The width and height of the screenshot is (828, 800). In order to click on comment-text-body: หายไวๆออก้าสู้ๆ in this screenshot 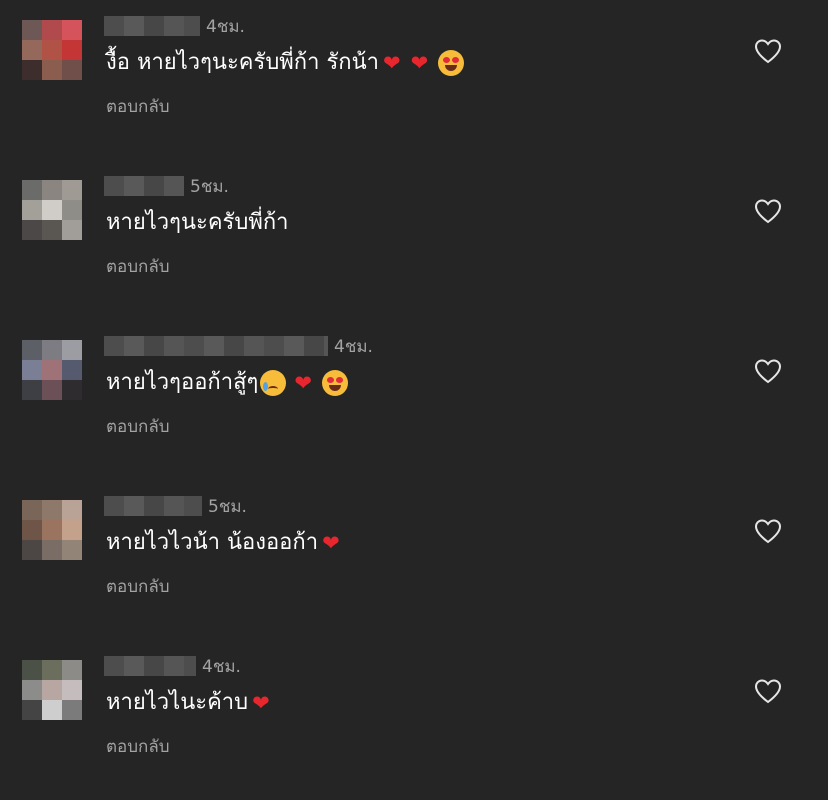, I will do `click(182, 382)`.